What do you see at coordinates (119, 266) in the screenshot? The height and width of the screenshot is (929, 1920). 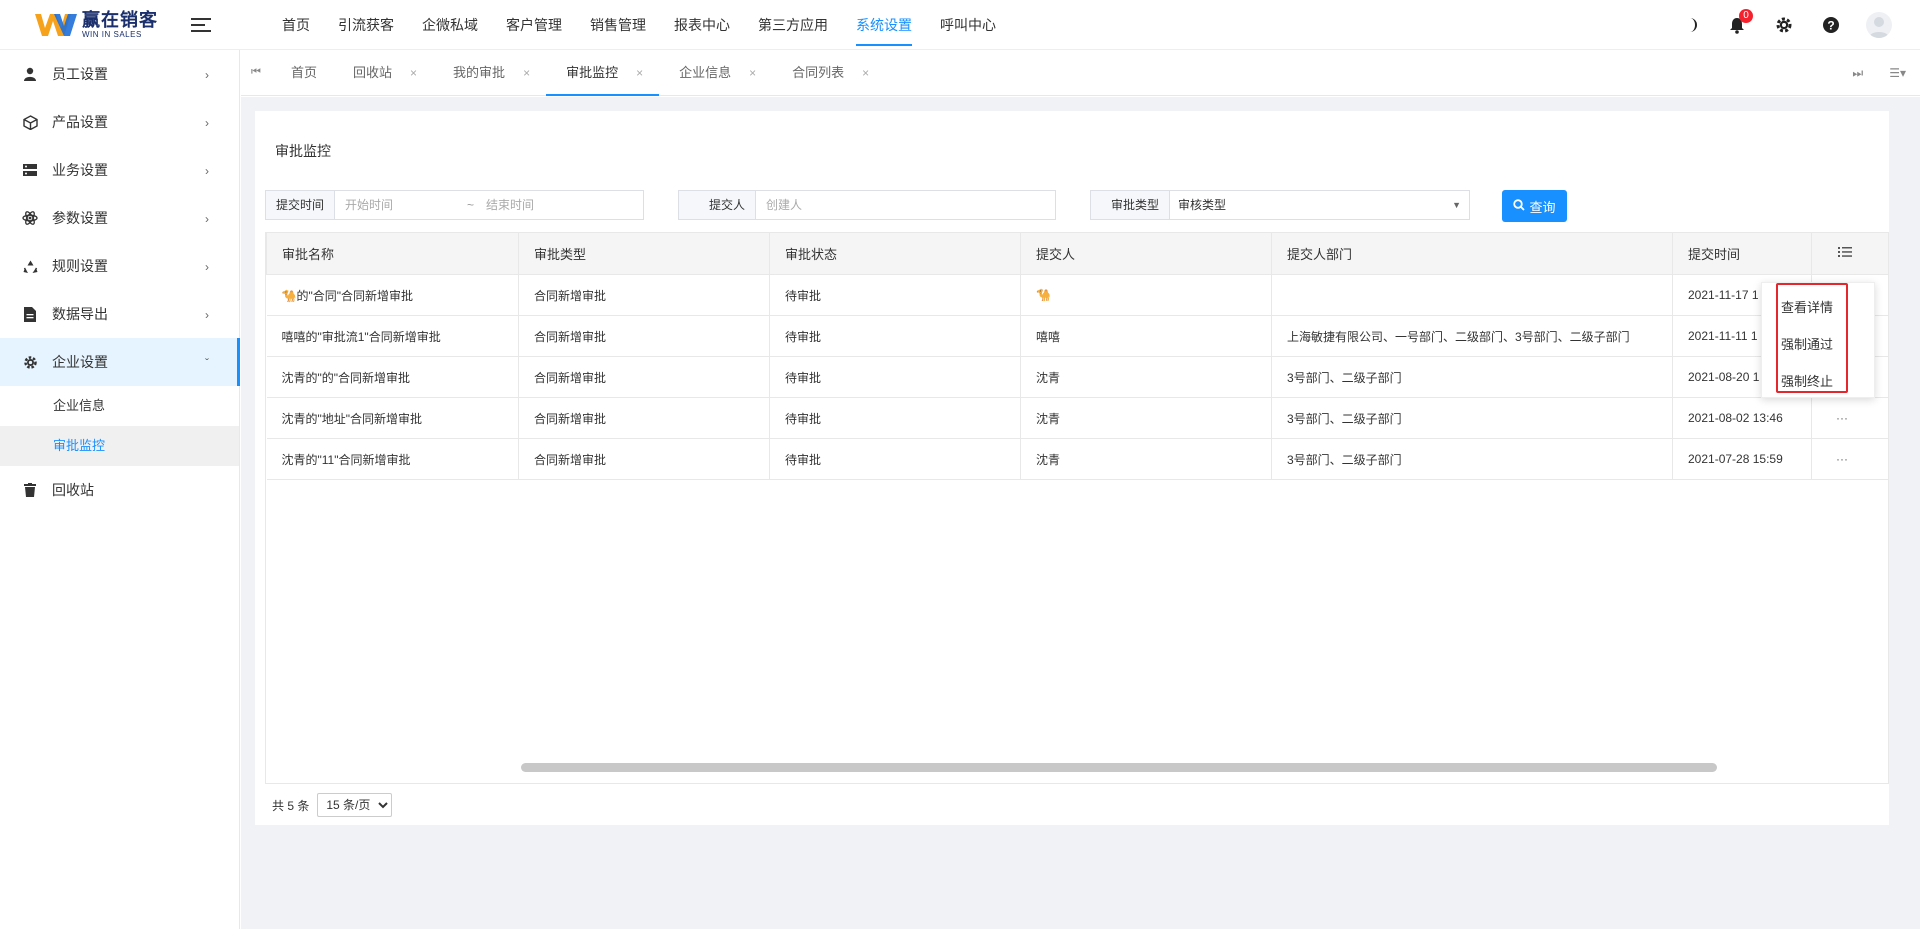 I see `sidebar-item-rules: 规则设置 ›` at bounding box center [119, 266].